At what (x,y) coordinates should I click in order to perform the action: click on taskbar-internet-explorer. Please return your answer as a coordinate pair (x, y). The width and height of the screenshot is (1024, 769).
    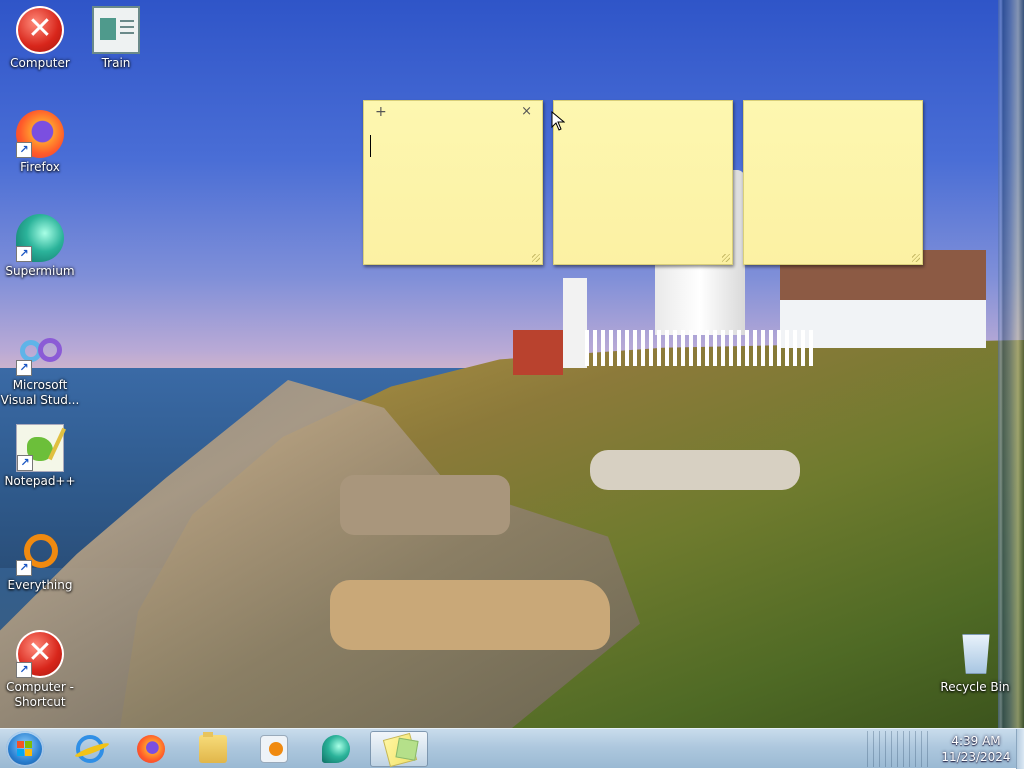
    Looking at the image, I should click on (90, 749).